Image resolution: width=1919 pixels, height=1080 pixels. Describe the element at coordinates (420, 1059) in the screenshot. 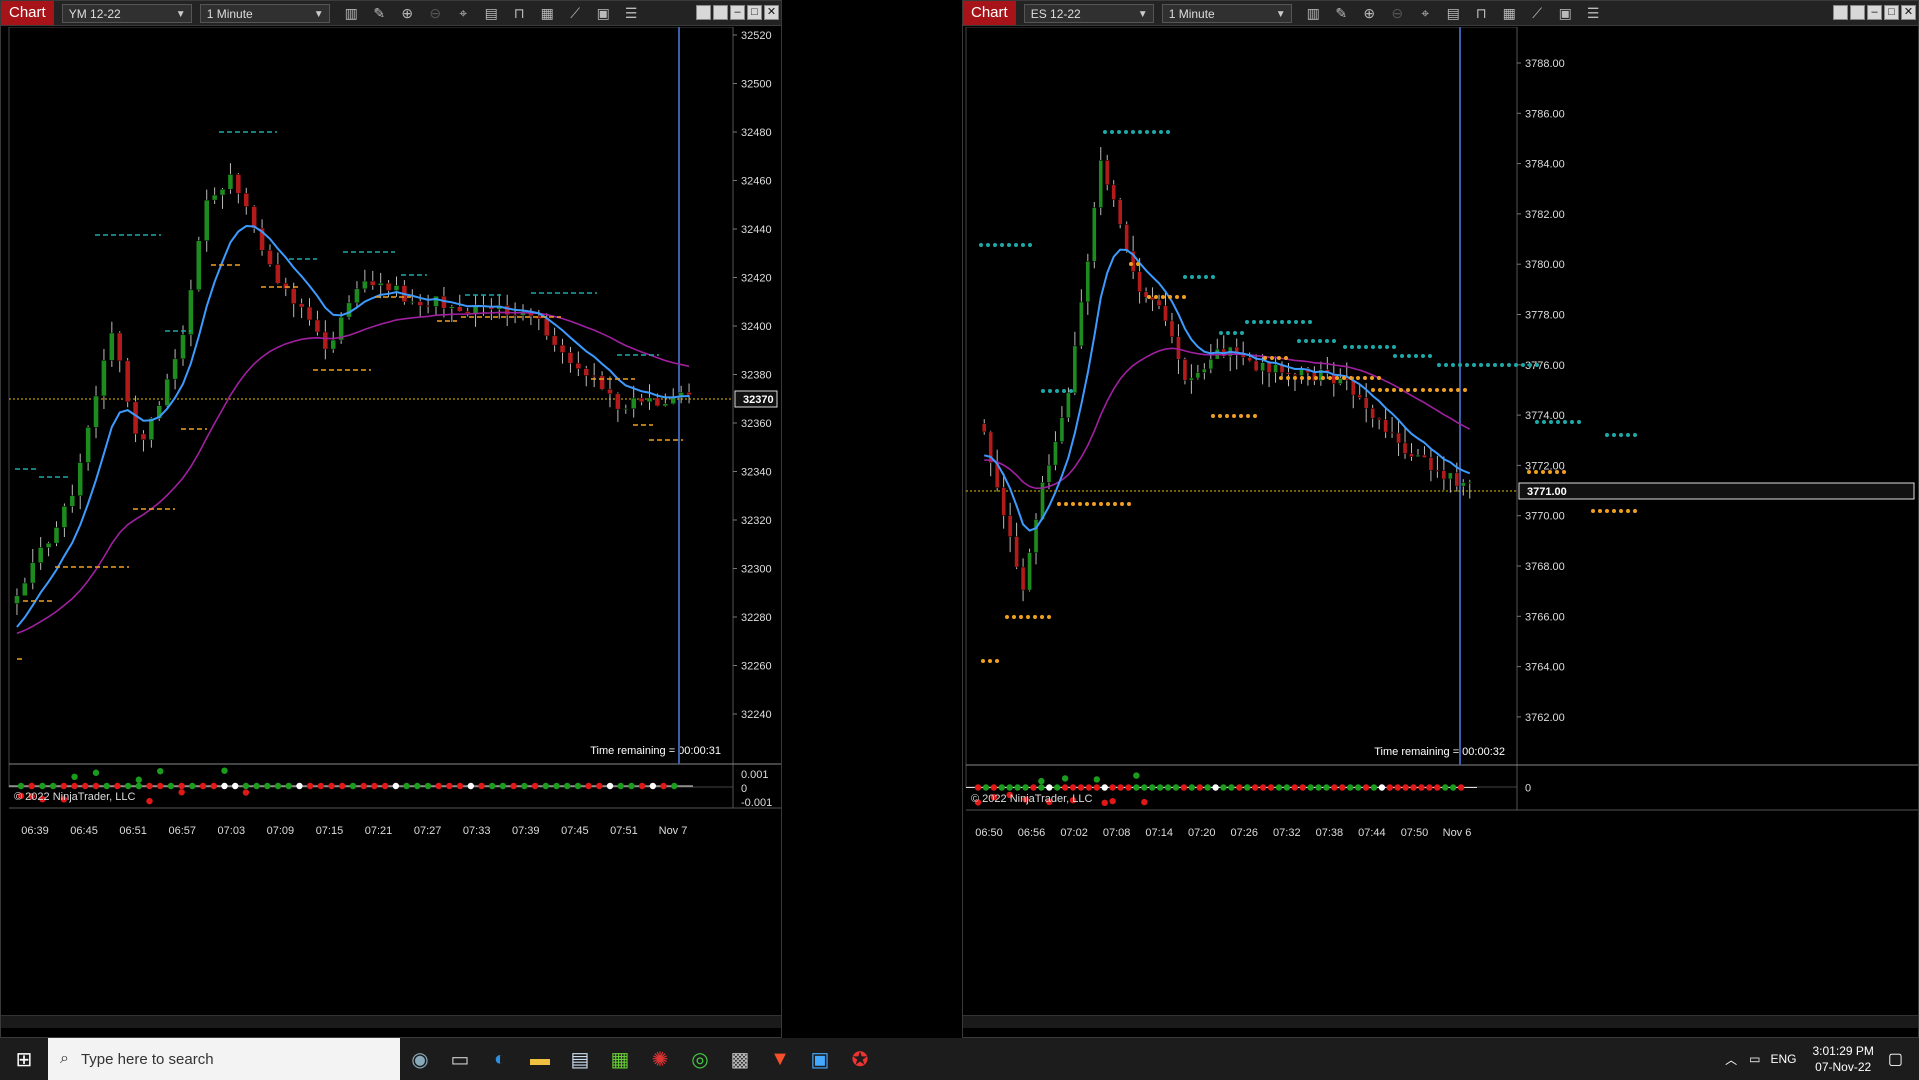

I see `app-icon: ◉` at that location.